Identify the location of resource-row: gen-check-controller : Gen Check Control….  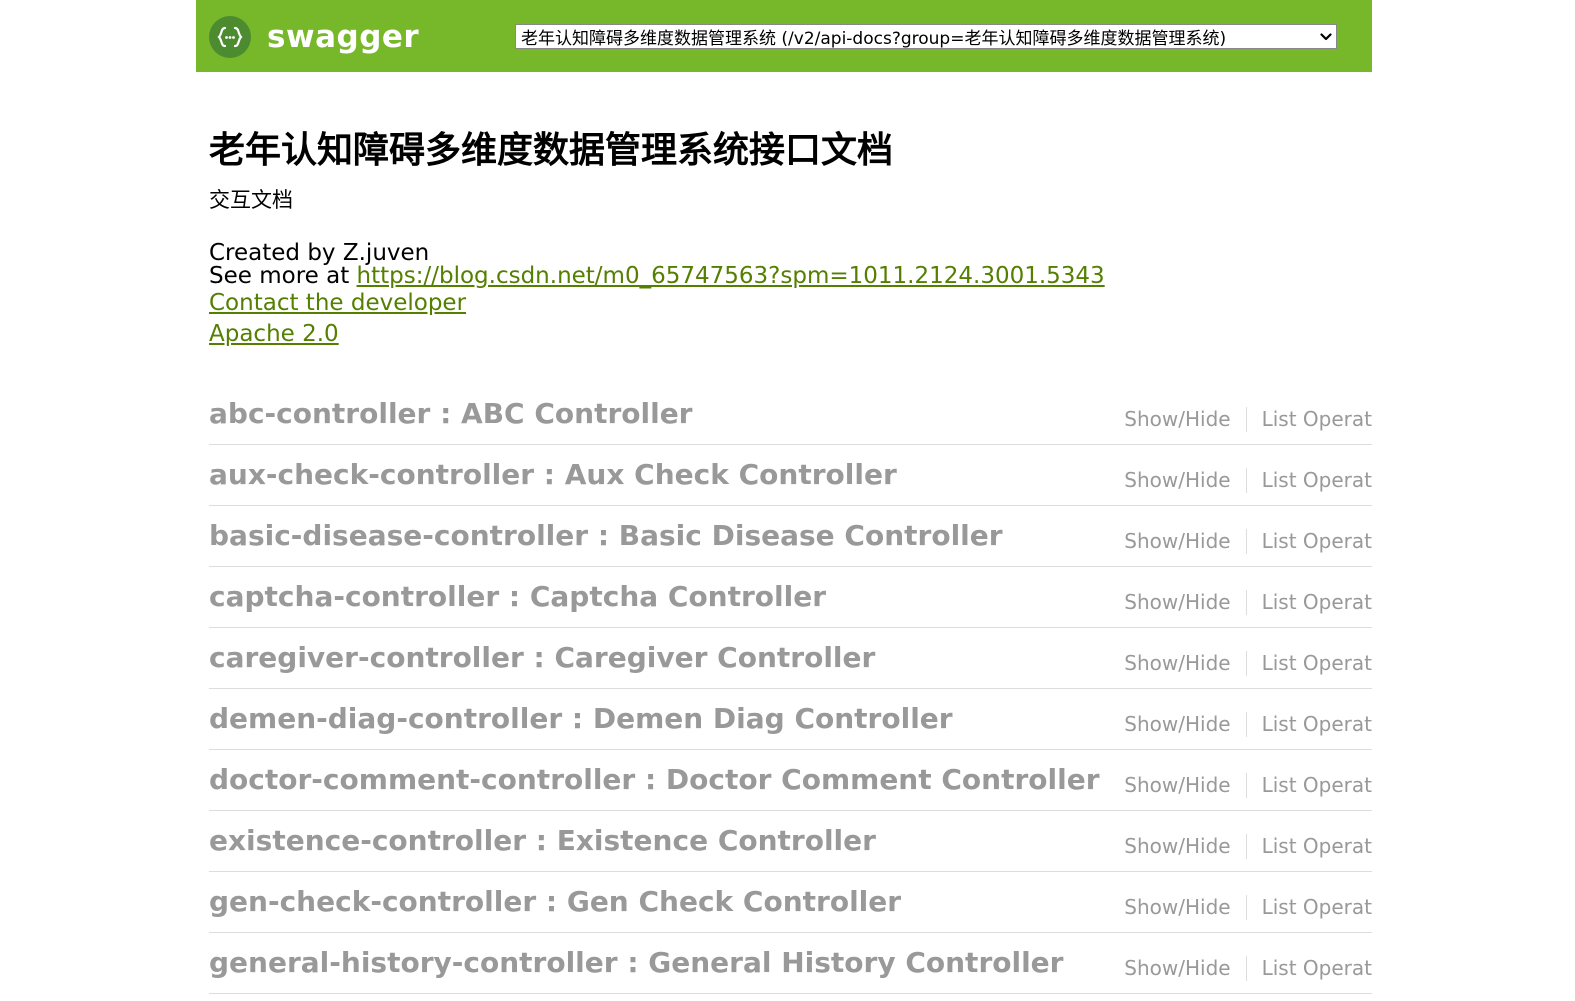
(790, 902).